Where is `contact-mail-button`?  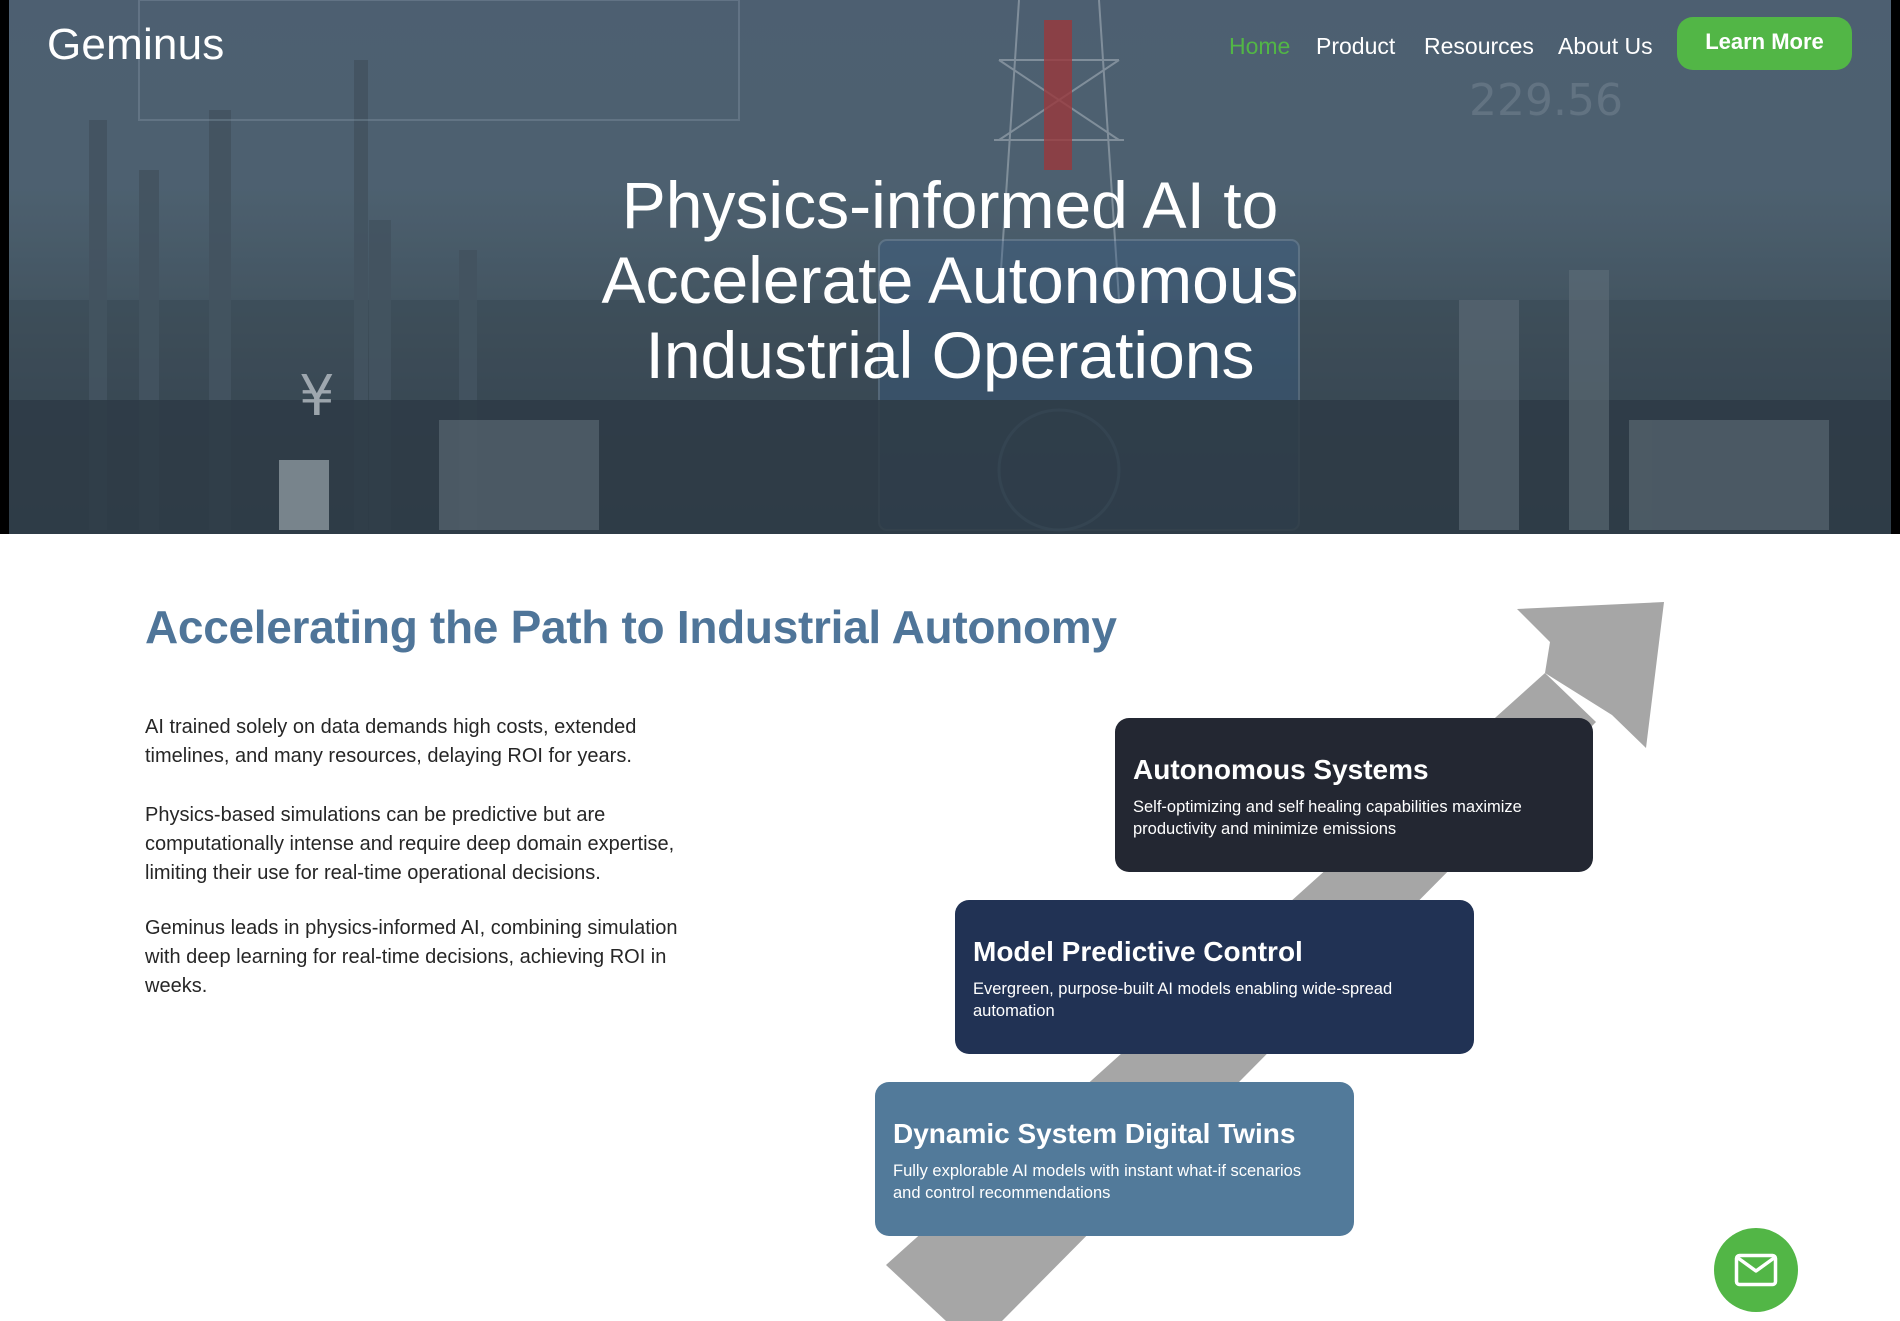 contact-mail-button is located at coordinates (1756, 1270).